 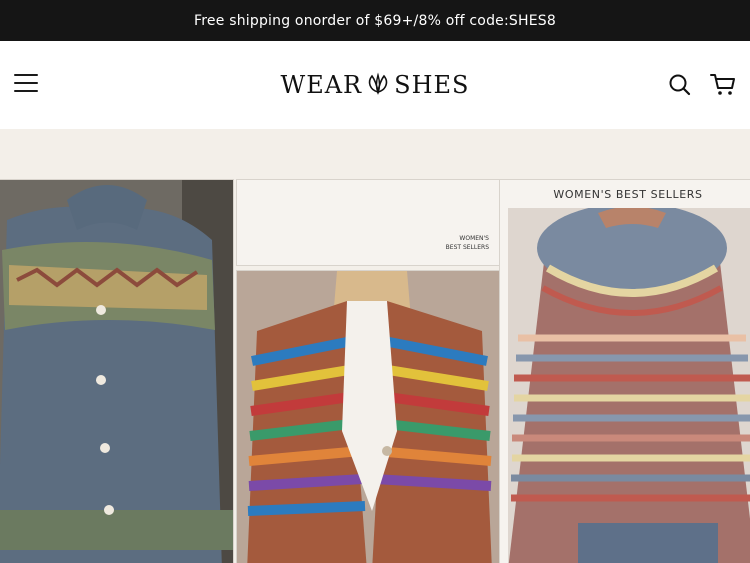 What do you see at coordinates (681, 86) in the screenshot?
I see `search-icon` at bounding box center [681, 86].